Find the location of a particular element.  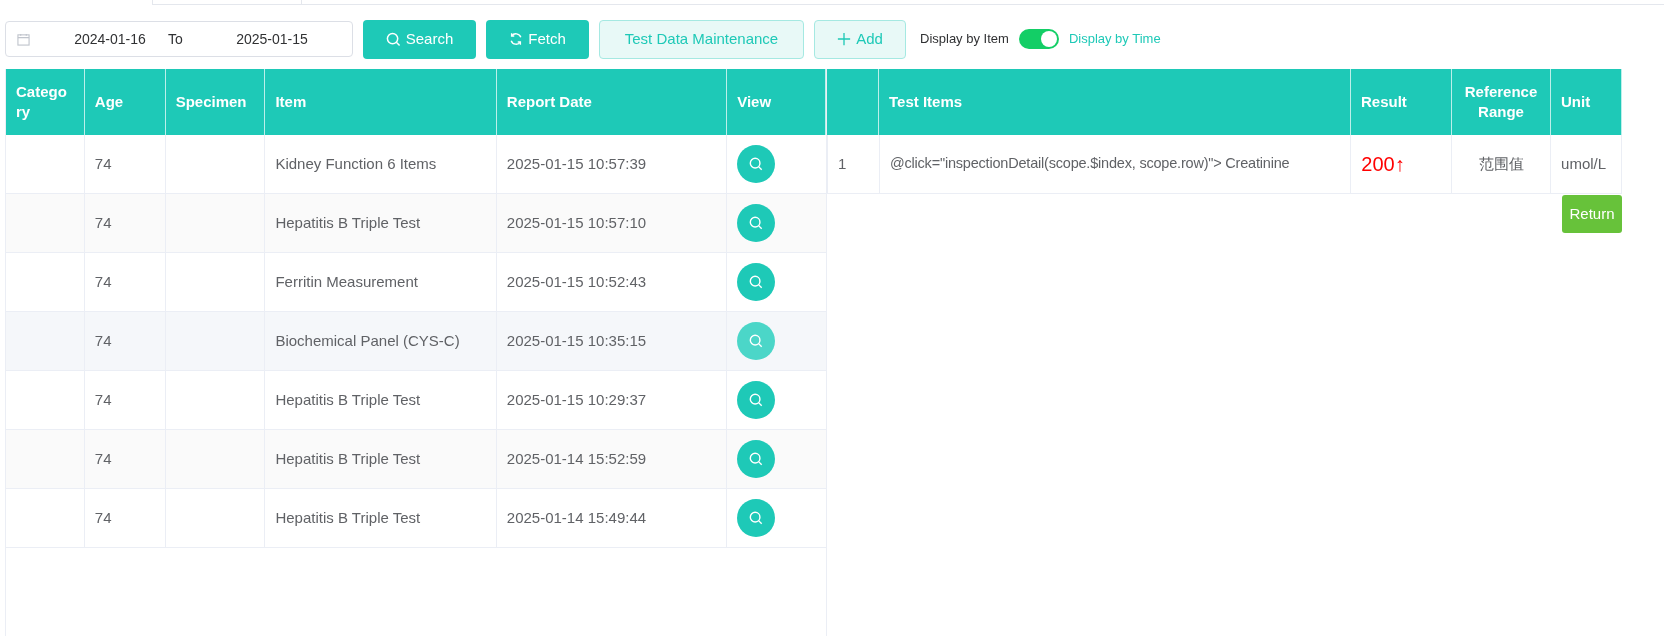

date-range-field: 2024-01-16 To 2025-01-15 is located at coordinates (179, 39).